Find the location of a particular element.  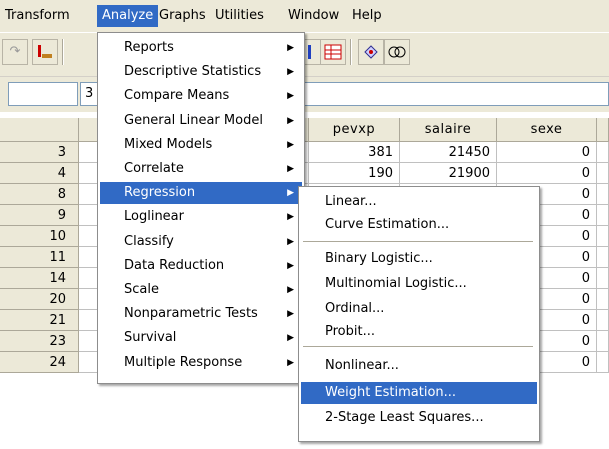

menu-item-label: Data Reduction is located at coordinates (174, 265).